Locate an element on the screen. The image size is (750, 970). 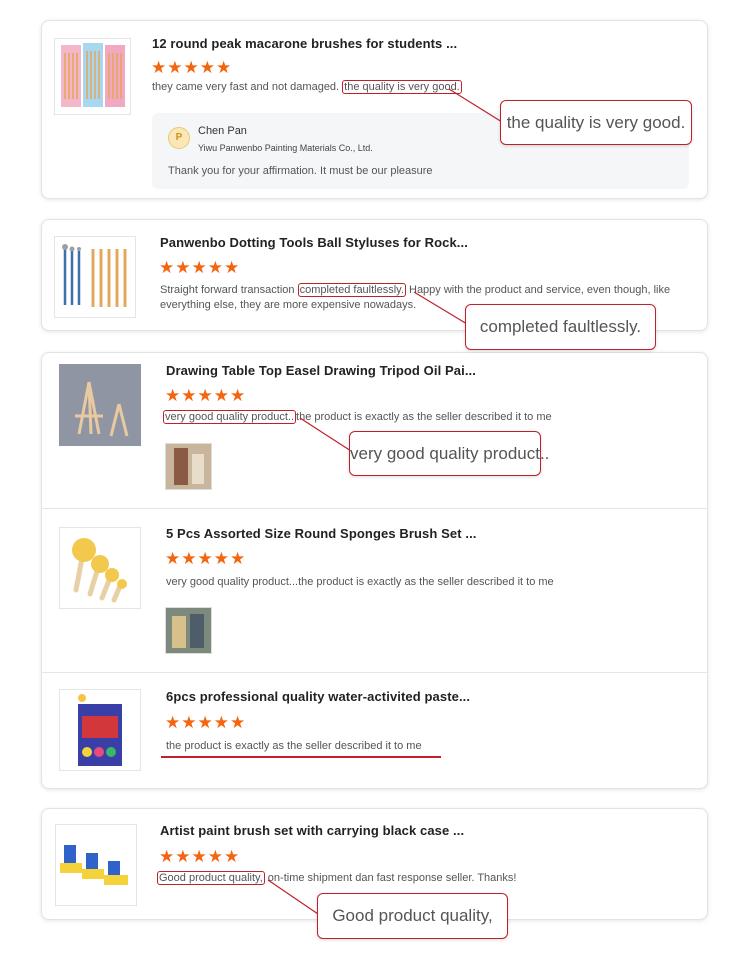
callout-very-good-quality: very good quality product.. is located at coordinates (449, 453).